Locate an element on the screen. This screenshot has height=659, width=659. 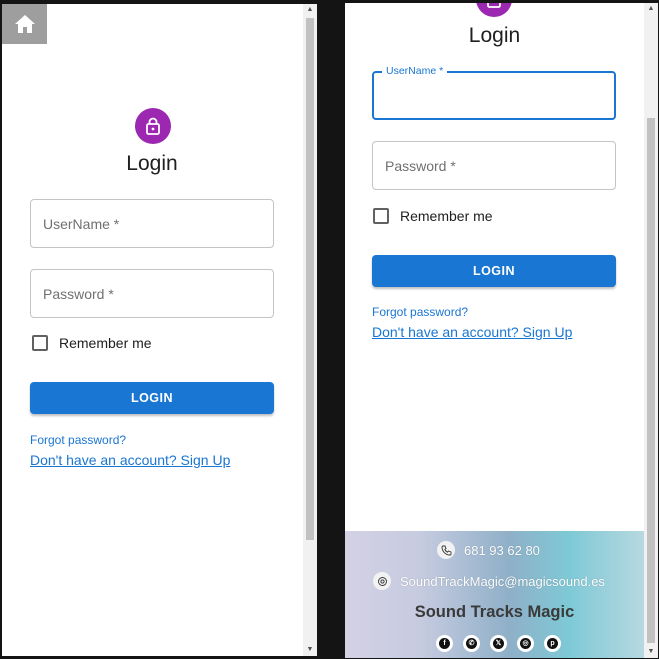
username-label: UserName * is located at coordinates (415, 71).